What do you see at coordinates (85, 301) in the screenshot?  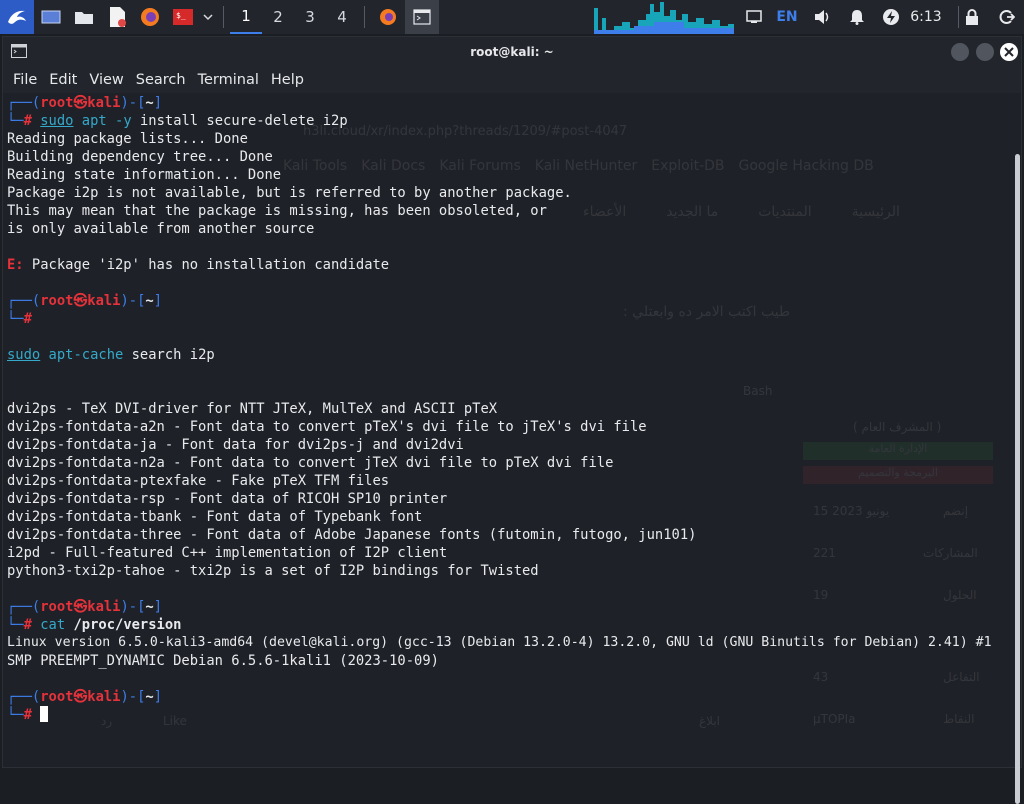 I see `prompt-line-2: ┌──(root㉿kali)-[~]` at bounding box center [85, 301].